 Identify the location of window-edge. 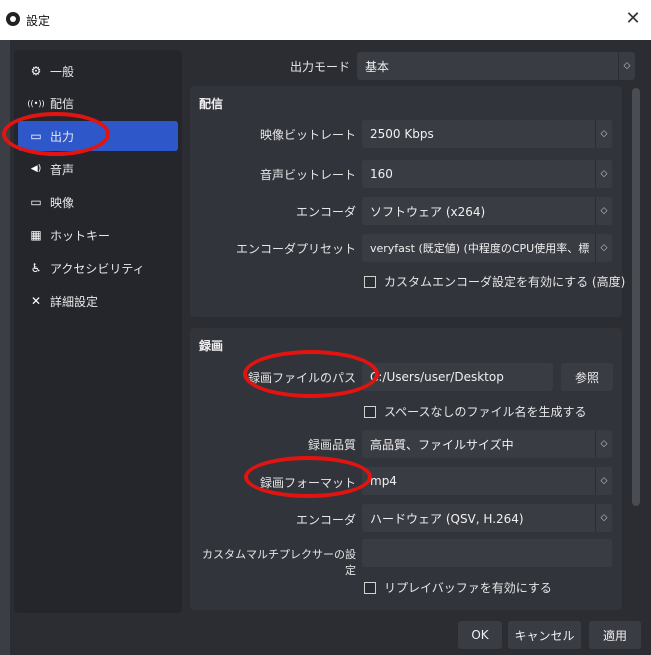
(5, 347).